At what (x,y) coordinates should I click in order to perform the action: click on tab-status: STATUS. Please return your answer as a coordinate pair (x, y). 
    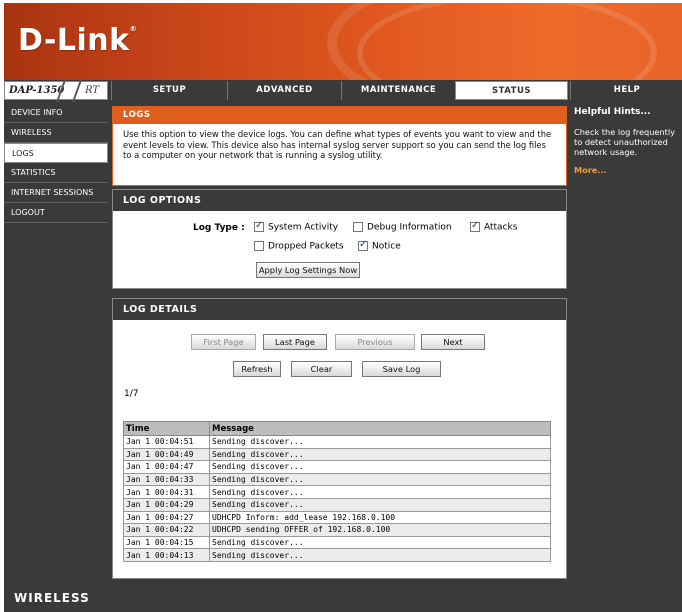
    Looking at the image, I should click on (511, 90).